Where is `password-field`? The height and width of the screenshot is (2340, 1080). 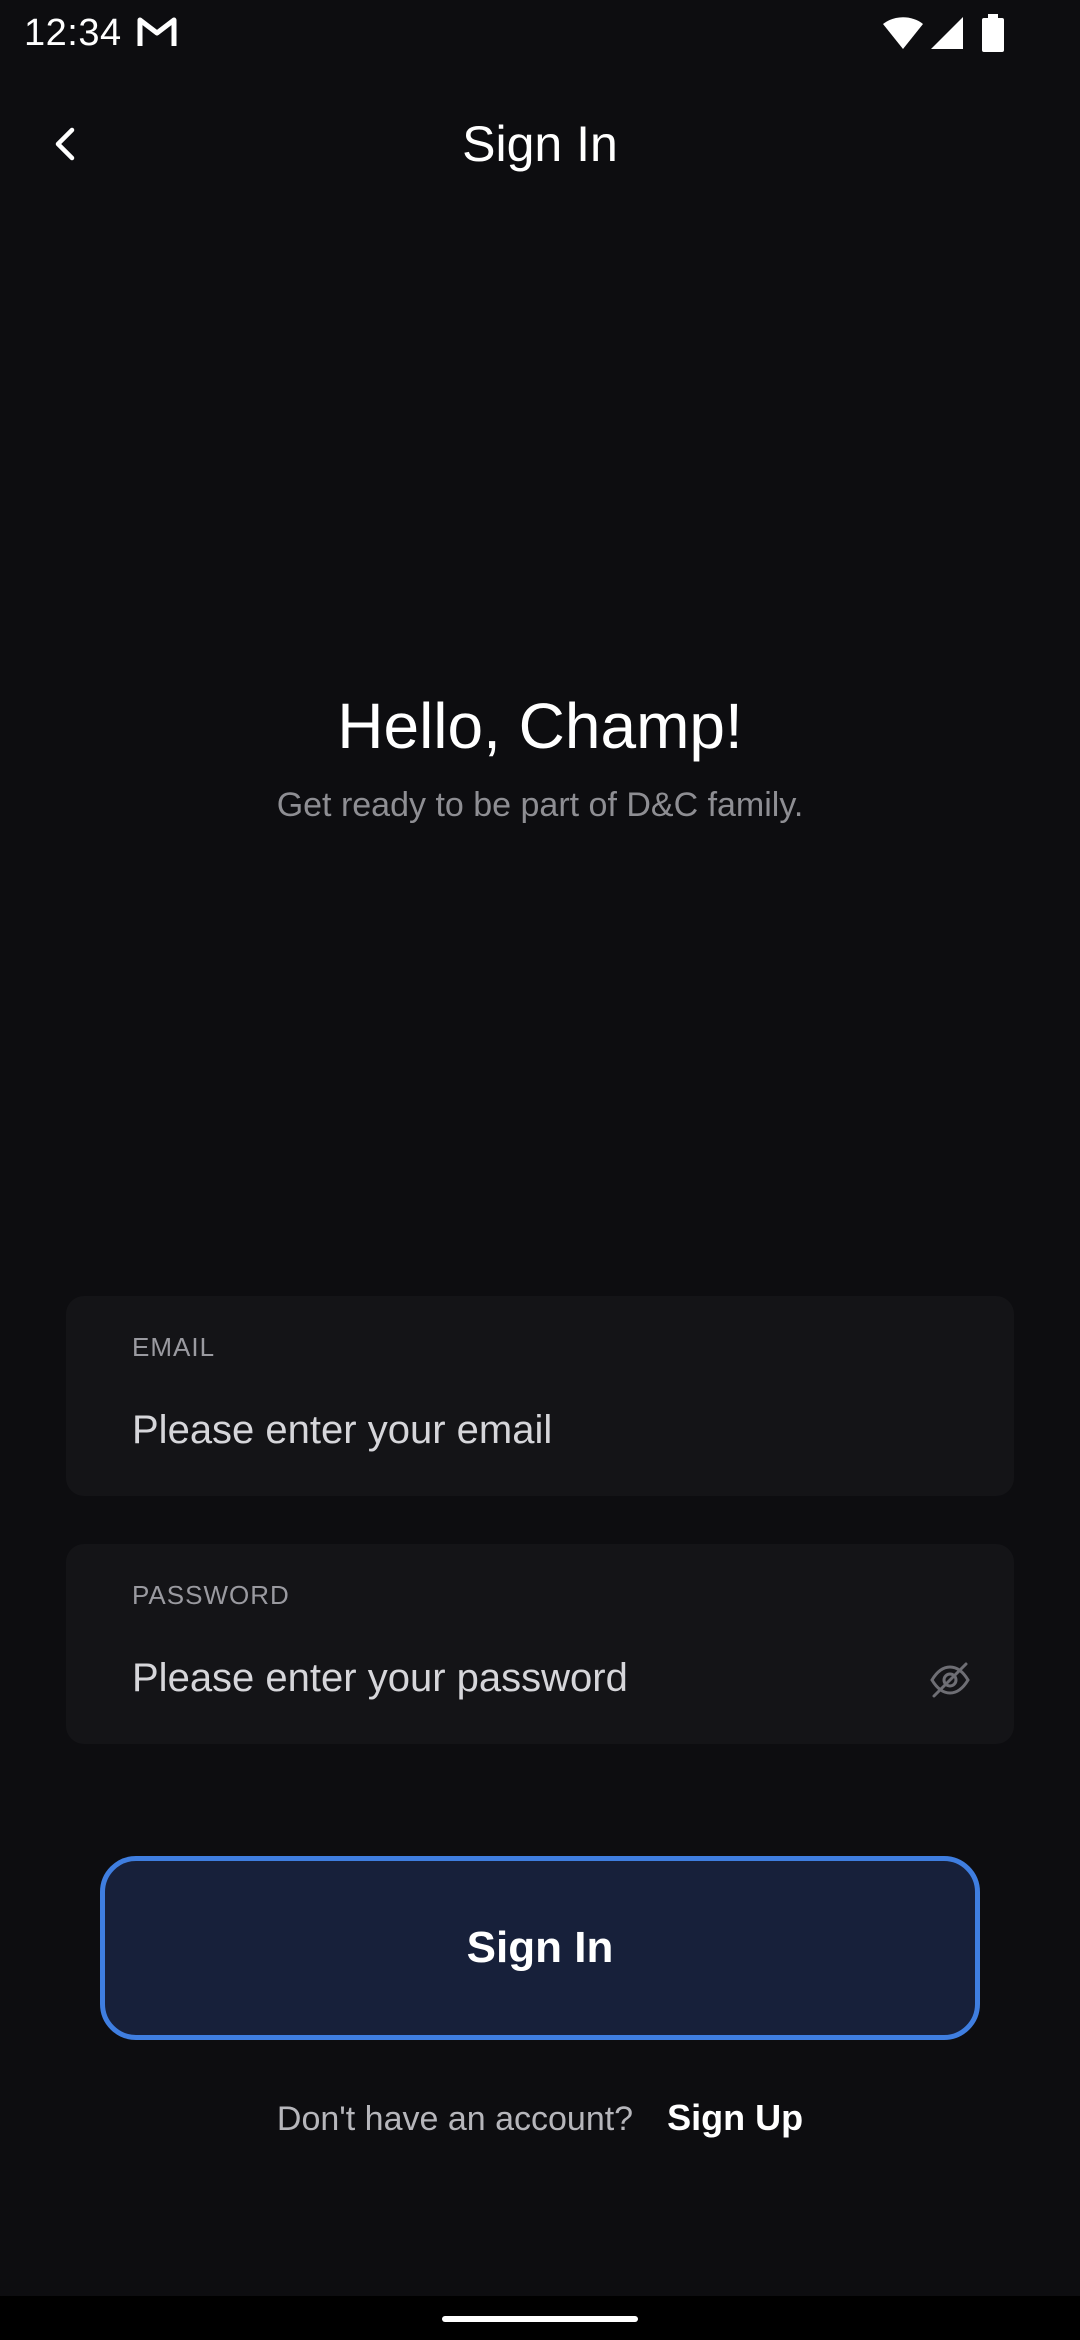
password-field is located at coordinates (532, 1678).